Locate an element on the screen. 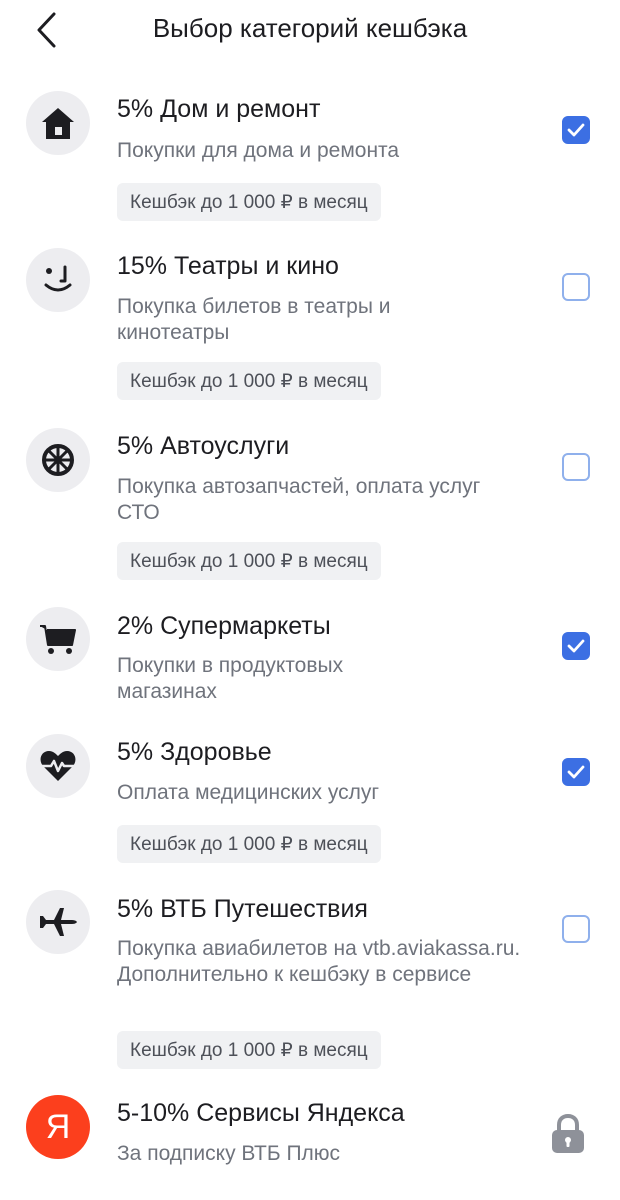  wheel-icon is located at coordinates (58, 460).